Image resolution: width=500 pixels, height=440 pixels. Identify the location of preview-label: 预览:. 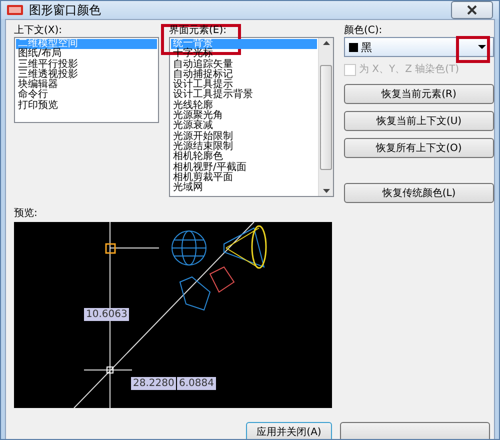
(26, 213).